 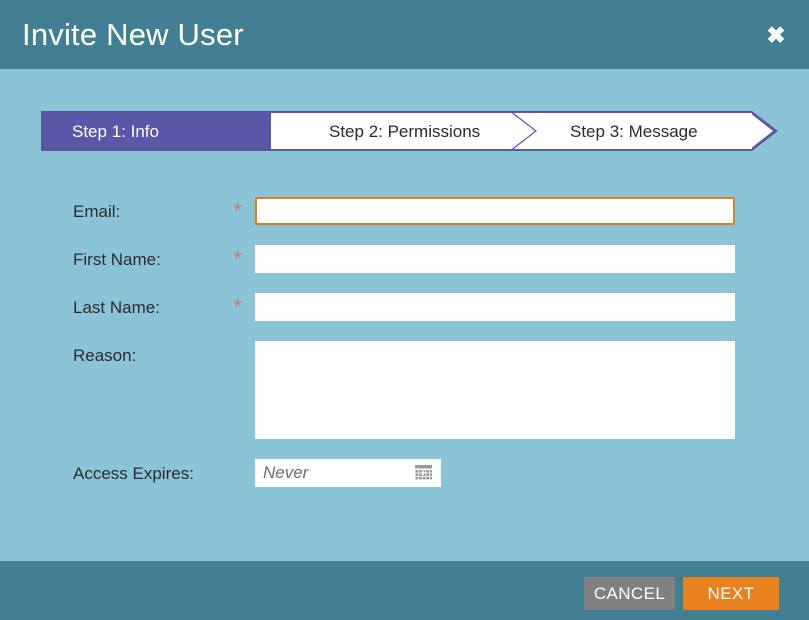 I want to click on email-label: Email:, so click(x=97, y=211).